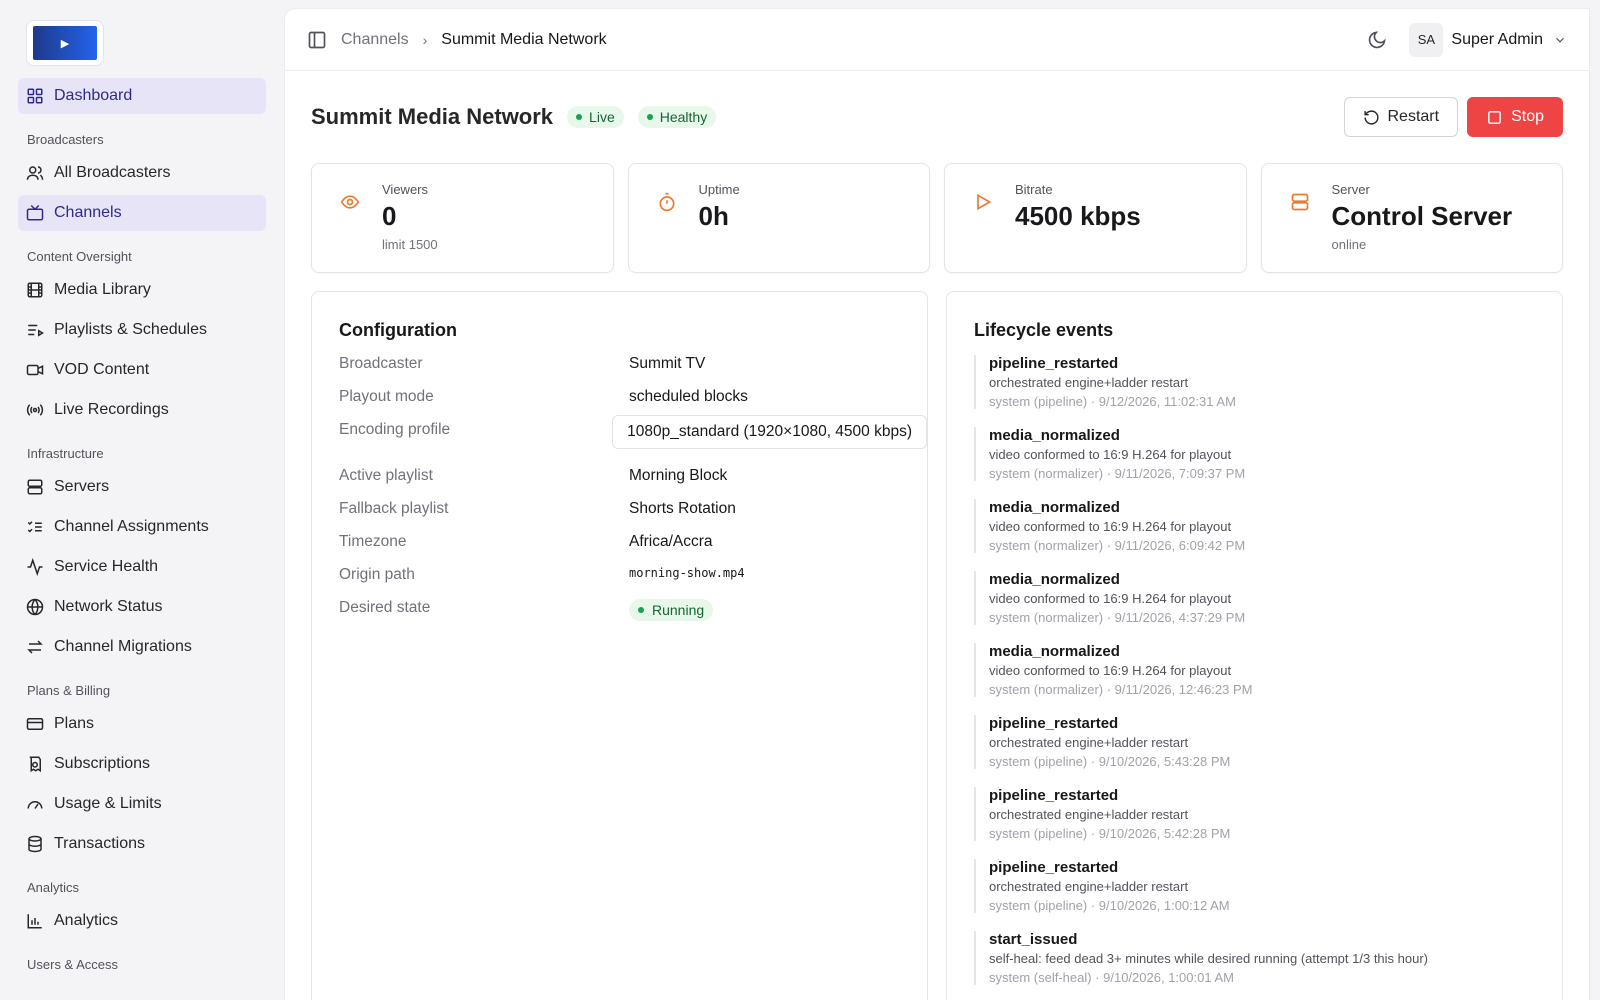 This screenshot has height=1000, width=1600. Describe the element at coordinates (106, 566) in the screenshot. I see `sidebar-item-label: Service Health` at that location.